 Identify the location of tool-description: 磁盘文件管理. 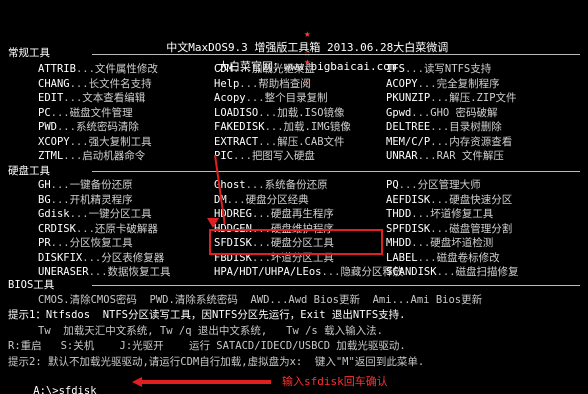
(101, 112).